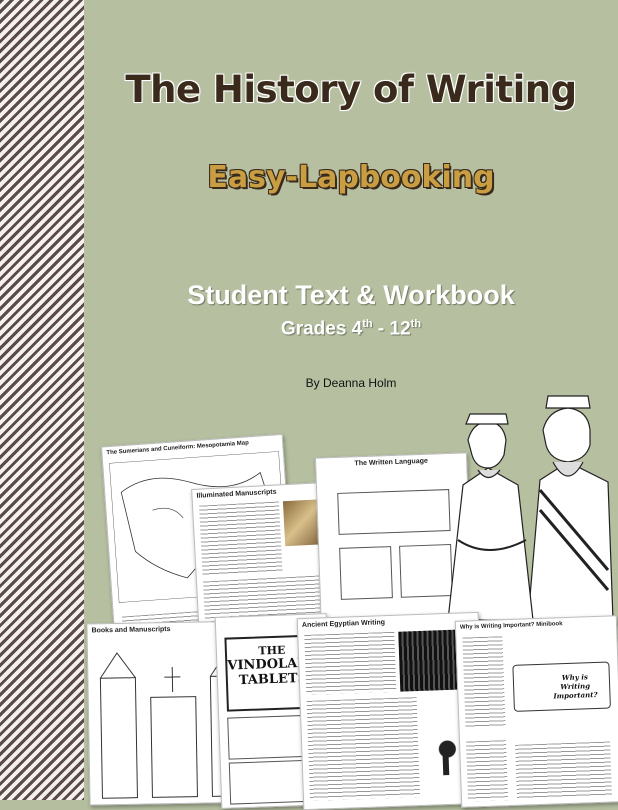 This screenshot has height=810, width=618. I want to click on grades-label: Grades 4th - 12th, so click(351, 329).